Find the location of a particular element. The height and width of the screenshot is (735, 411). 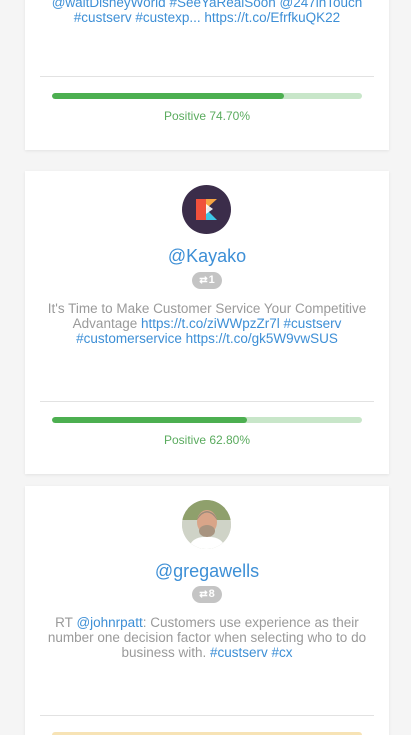

mention-link: @johnrpatt is located at coordinates (109, 622).